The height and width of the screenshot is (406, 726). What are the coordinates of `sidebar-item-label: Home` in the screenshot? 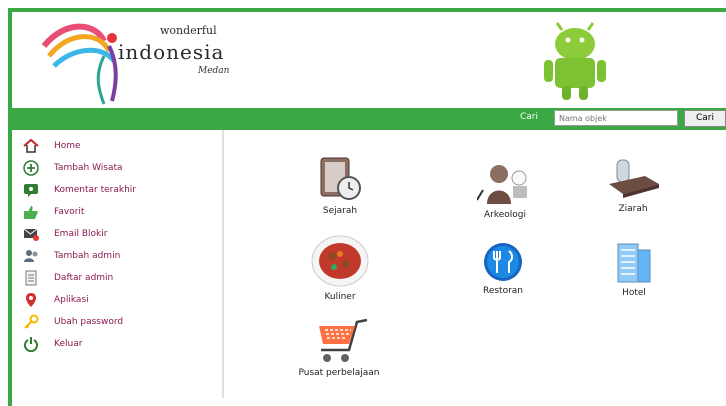 It's located at (67, 146).